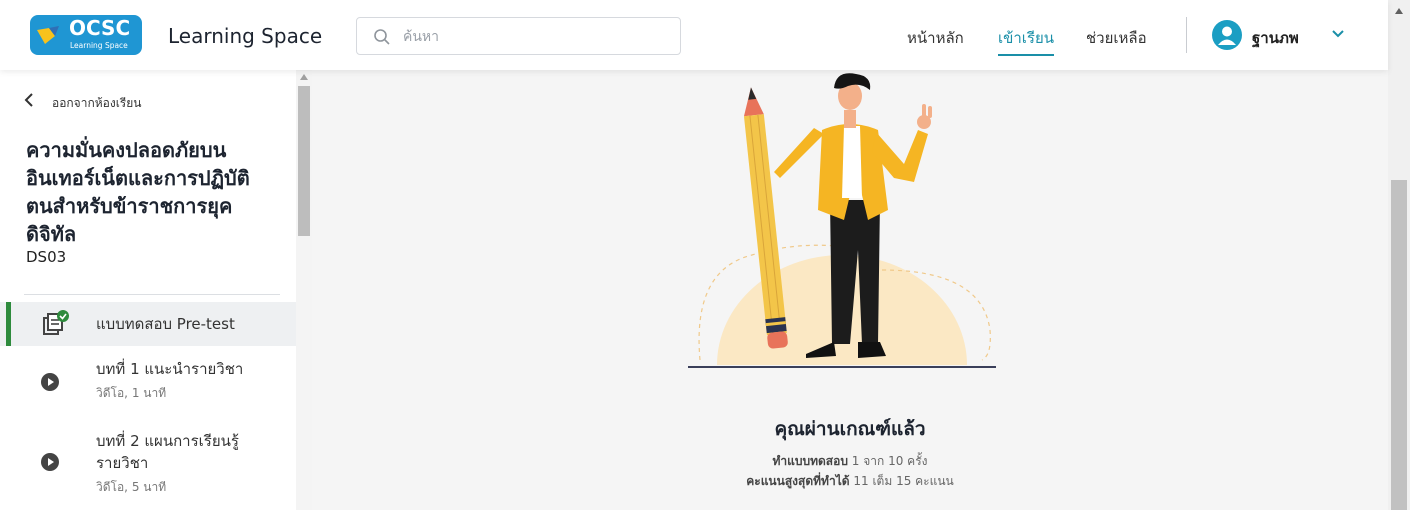  I want to click on app-title: Learning Space, so click(245, 36).